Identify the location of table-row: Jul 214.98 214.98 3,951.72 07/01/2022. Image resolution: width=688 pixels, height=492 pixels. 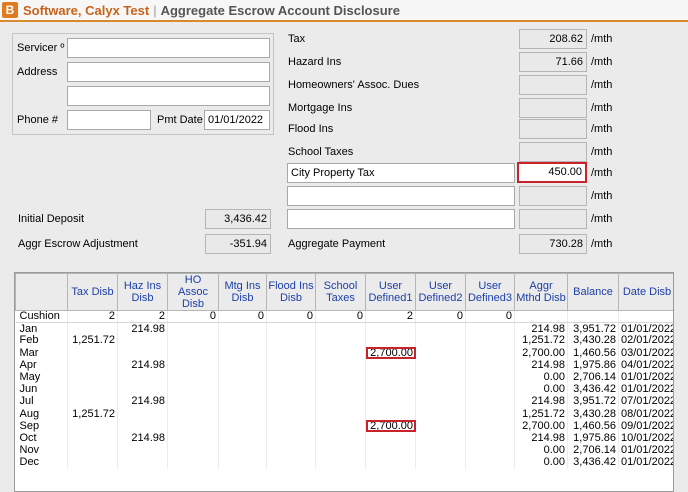
(344, 401).